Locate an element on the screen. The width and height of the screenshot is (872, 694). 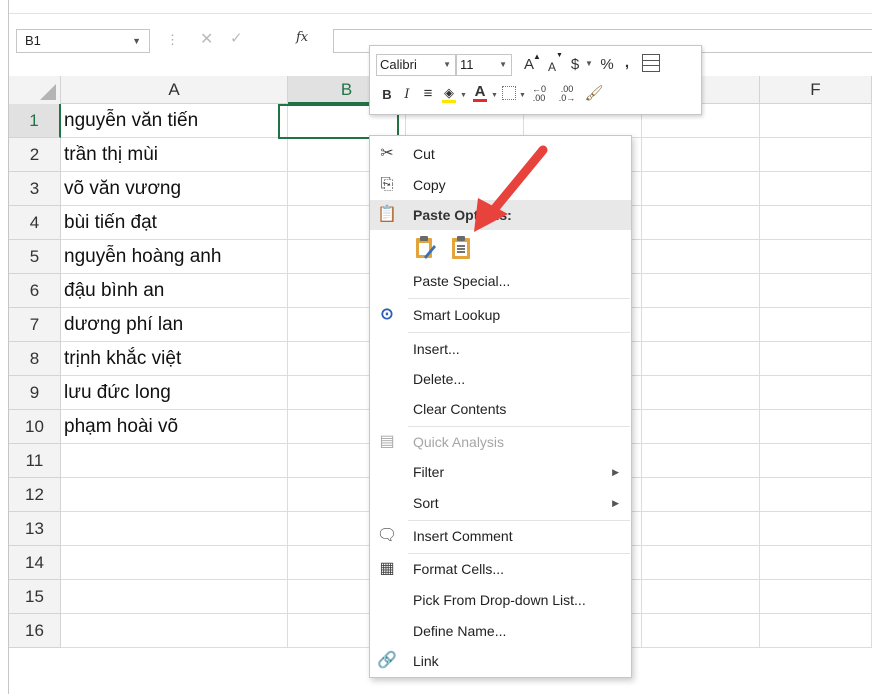
paste-icon is located at coordinates (424, 246).